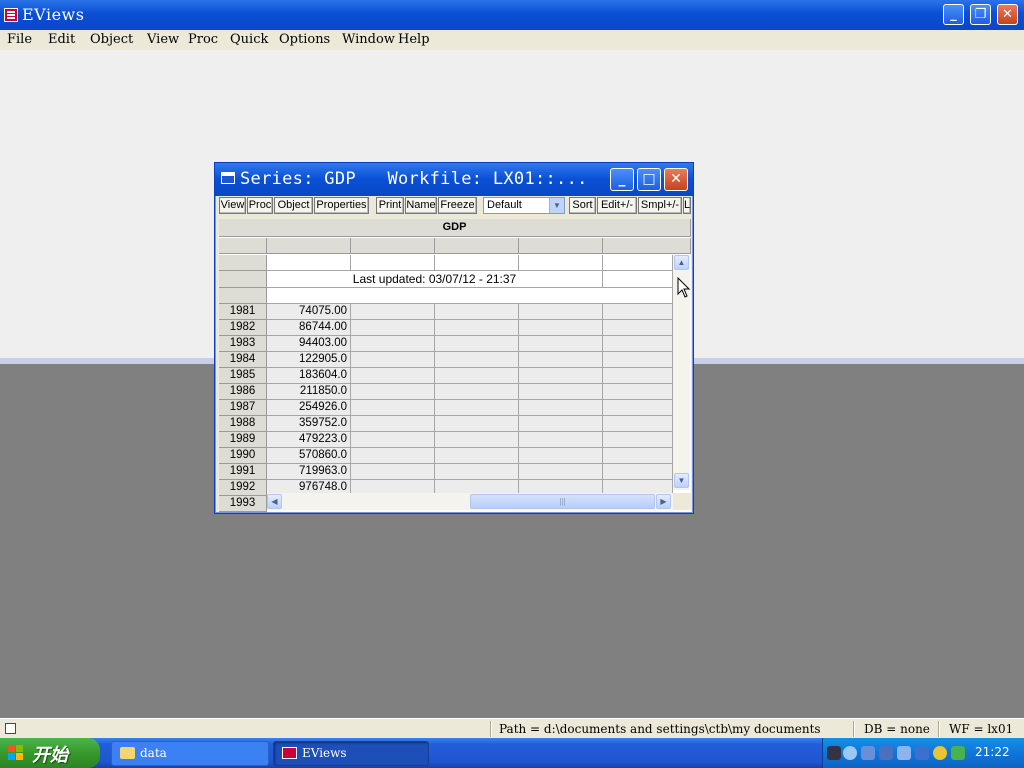 The height and width of the screenshot is (768, 1024). What do you see at coordinates (274, 501) in the screenshot?
I see `scroll-left-arrow-icon: ◀` at bounding box center [274, 501].